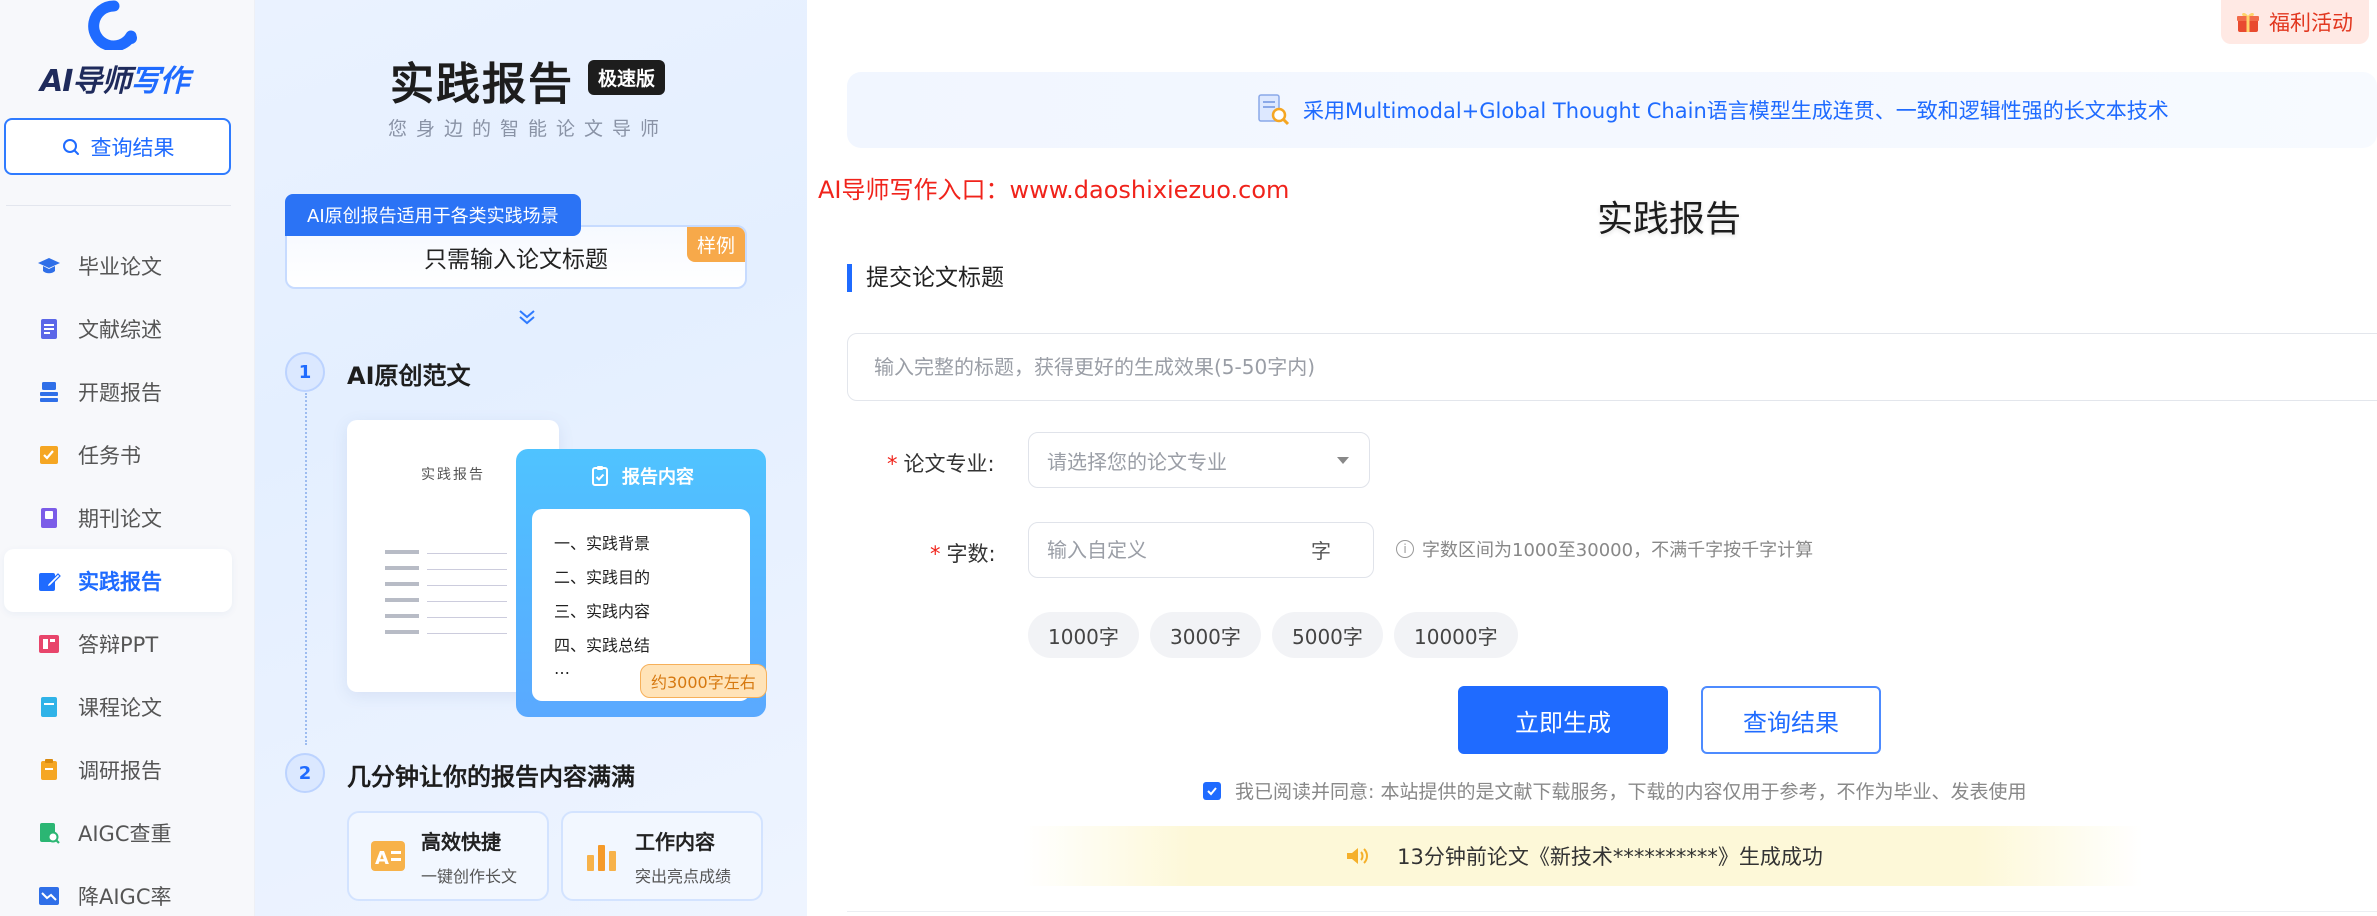 The image size is (2377, 916). I want to click on required-asterisk: *, so click(935, 554).